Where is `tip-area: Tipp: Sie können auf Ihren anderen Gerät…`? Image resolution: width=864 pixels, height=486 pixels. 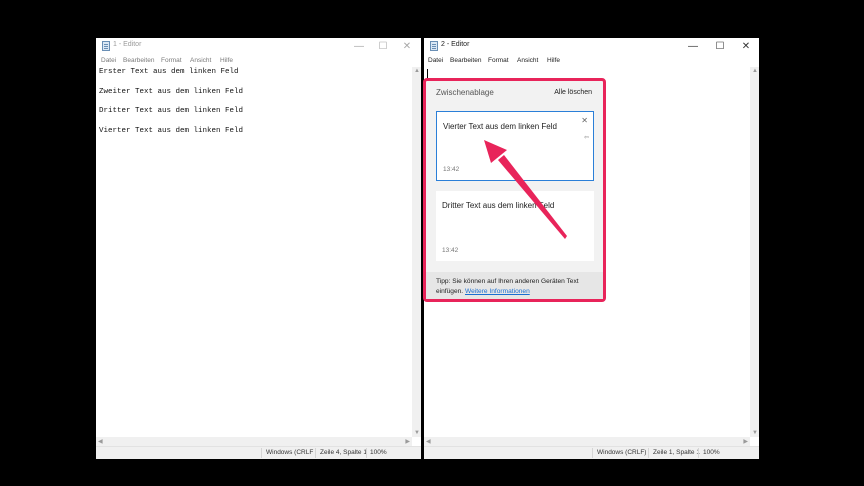 tip-area: Tipp: Sie können auf Ihren anderen Gerät… is located at coordinates (514, 285).